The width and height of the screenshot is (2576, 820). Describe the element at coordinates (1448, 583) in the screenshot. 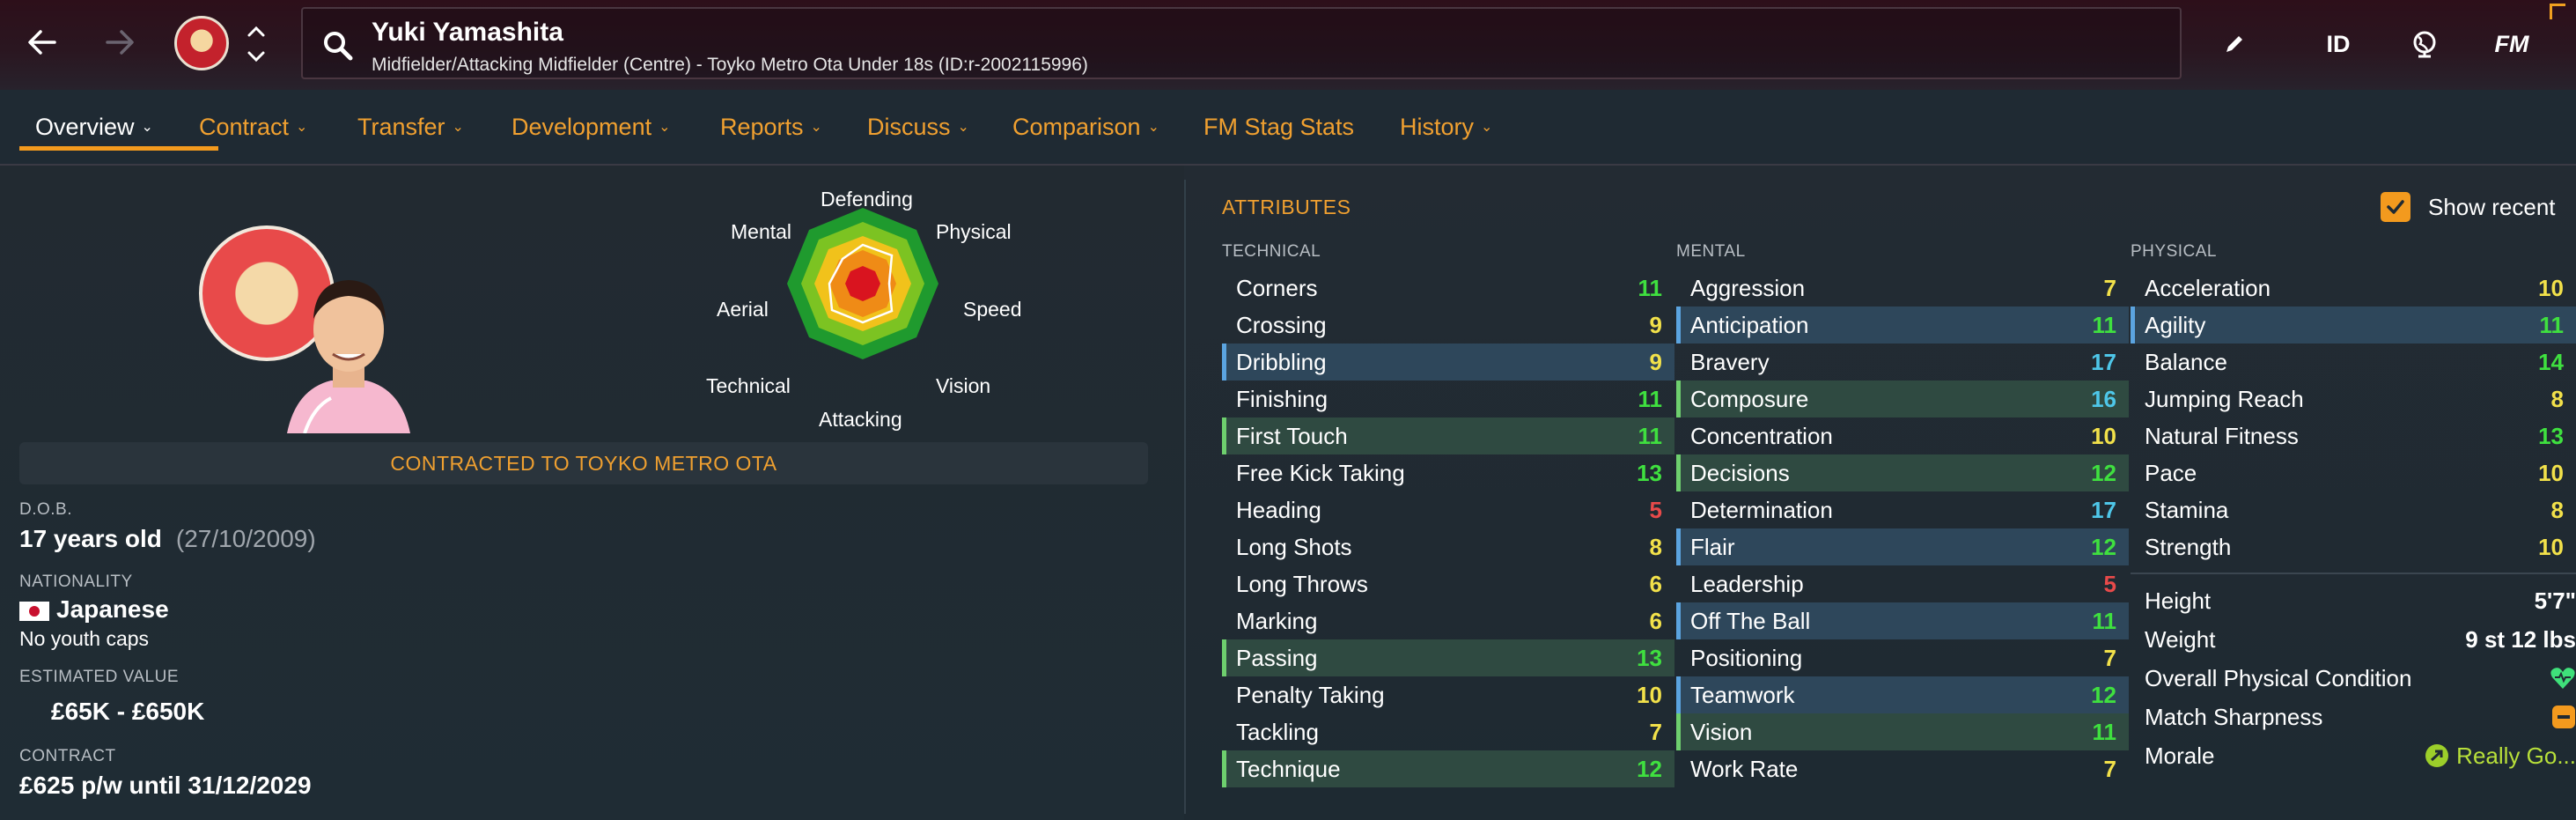

I see `attribute-row: Long Throws 6` at that location.